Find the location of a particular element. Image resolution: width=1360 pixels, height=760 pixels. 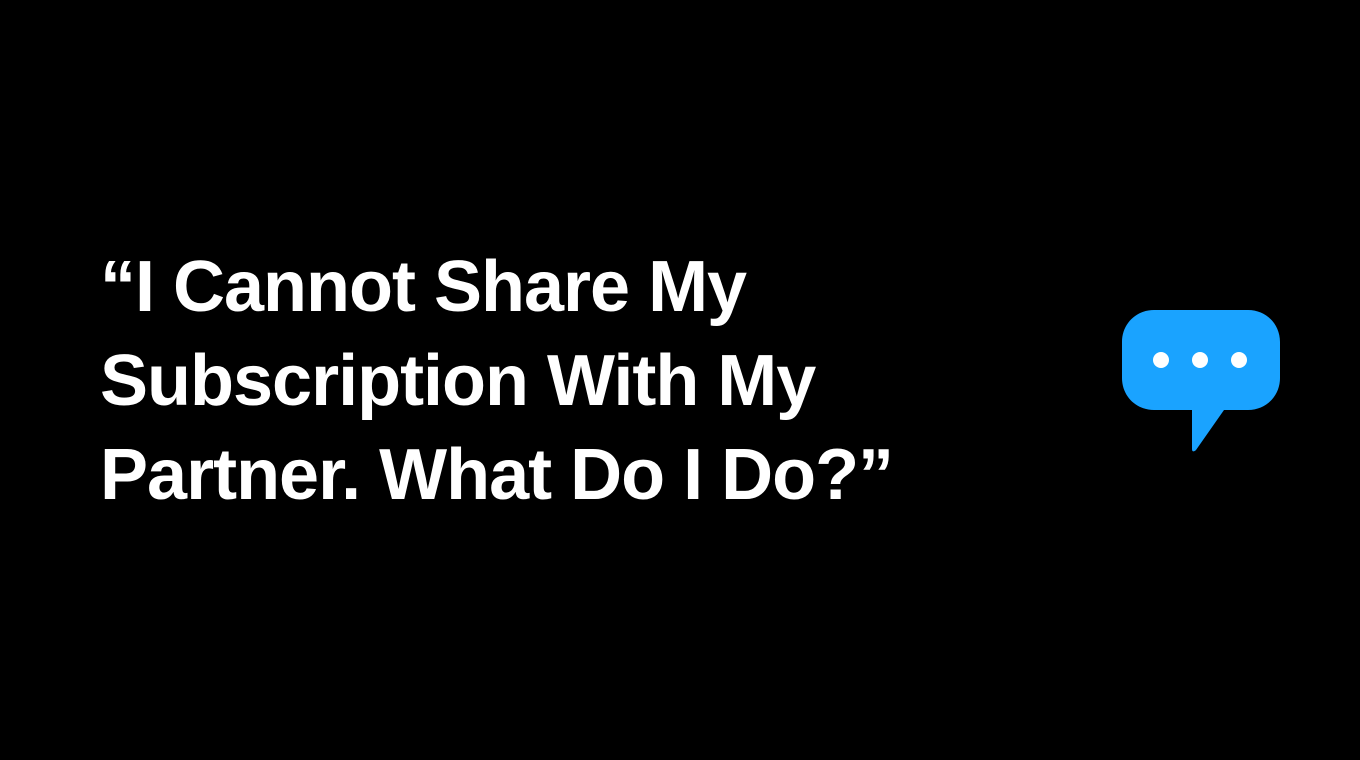

headline-line-3: Partner. What Do I Do?” is located at coordinates (497, 475).